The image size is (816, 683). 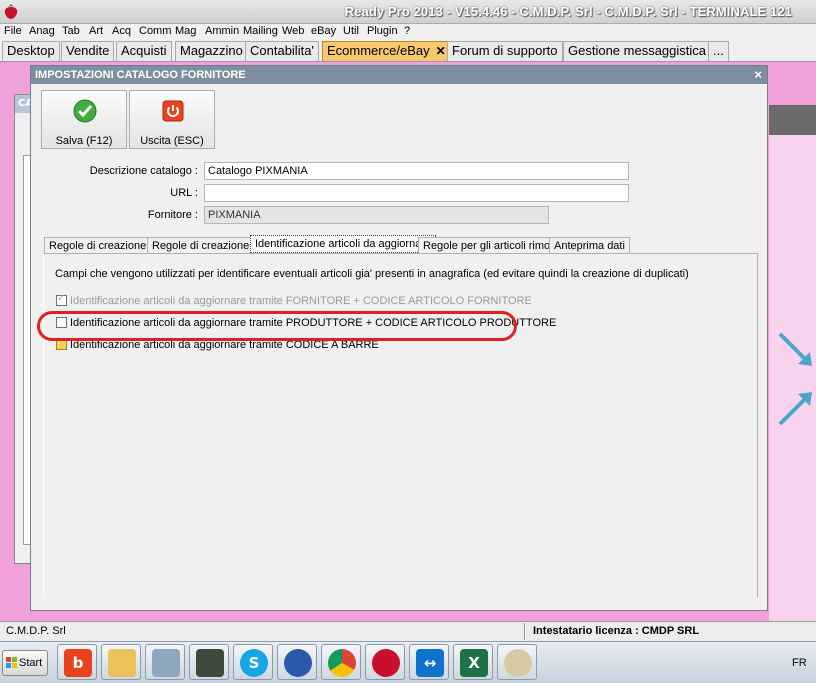 What do you see at coordinates (140, 75) in the screenshot?
I see `dialog-title: IMPOSTAZIONI CATALOGO FORNITORE` at bounding box center [140, 75].